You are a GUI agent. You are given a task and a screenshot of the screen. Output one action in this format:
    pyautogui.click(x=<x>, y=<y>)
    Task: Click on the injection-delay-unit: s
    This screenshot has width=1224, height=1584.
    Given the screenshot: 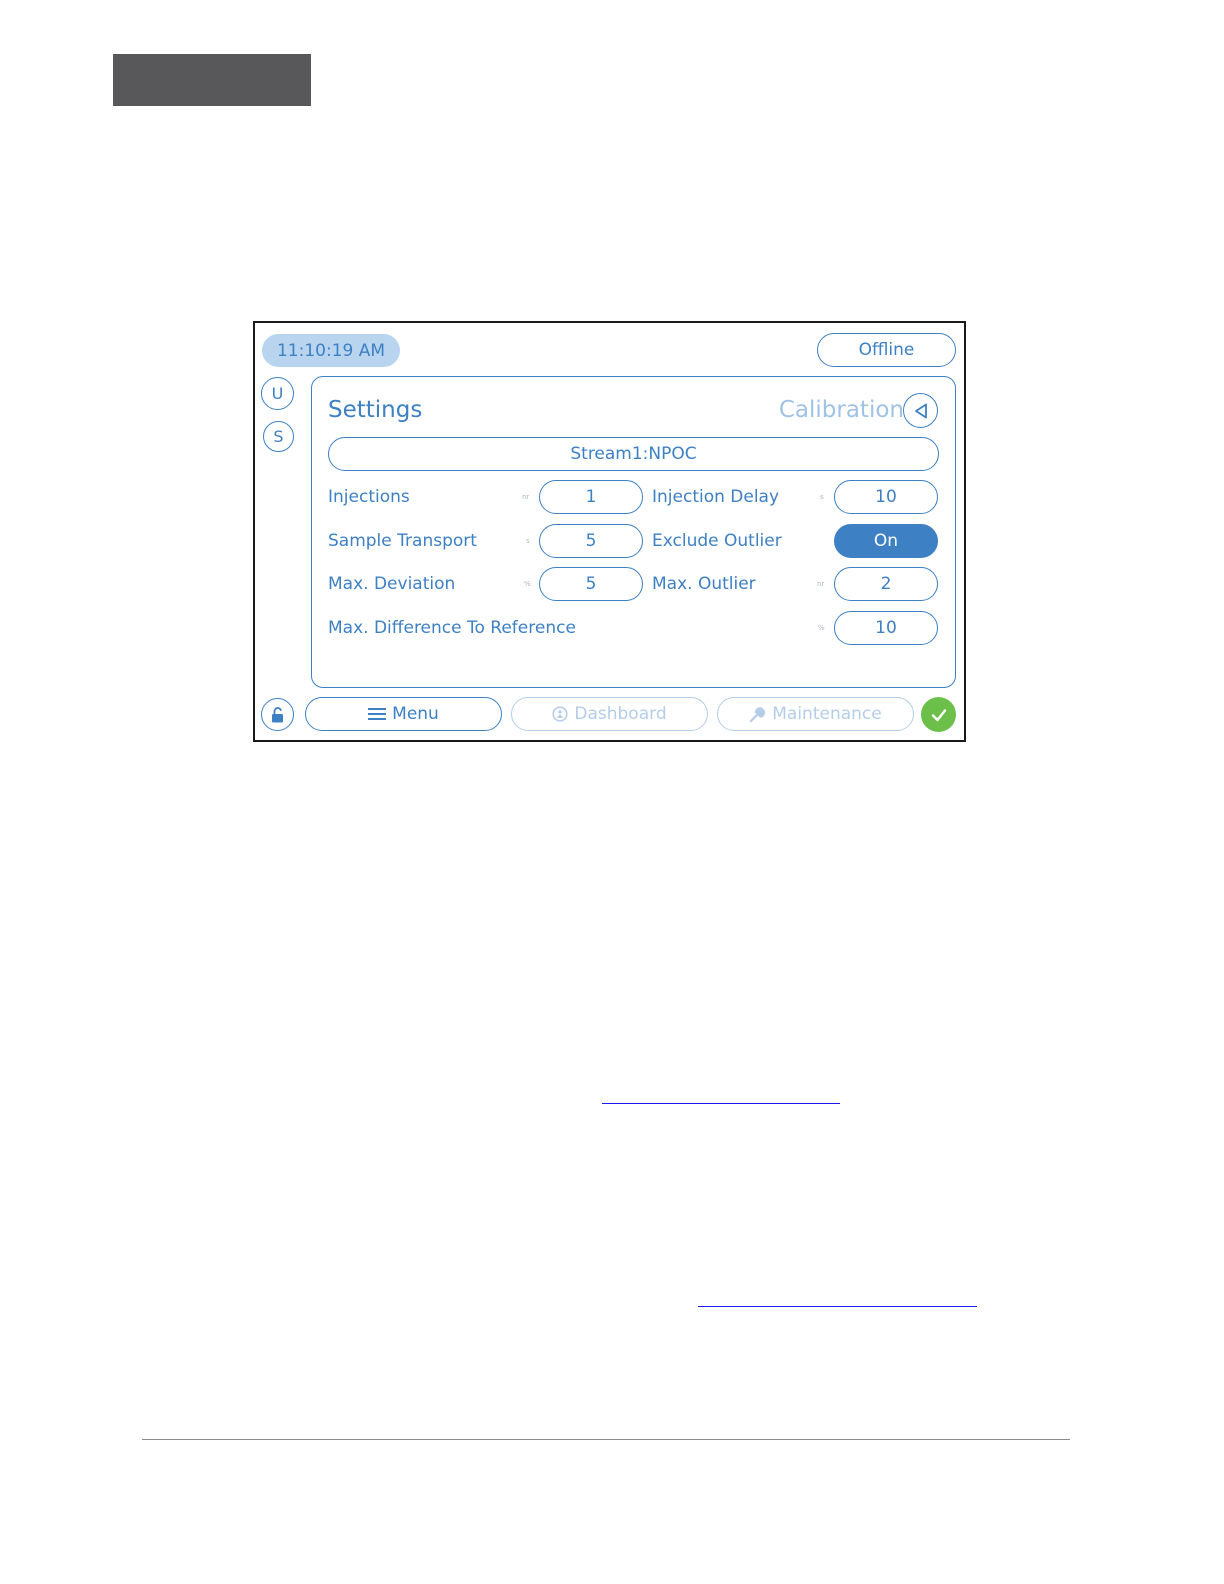 What is the action you would take?
    pyautogui.click(x=822, y=497)
    